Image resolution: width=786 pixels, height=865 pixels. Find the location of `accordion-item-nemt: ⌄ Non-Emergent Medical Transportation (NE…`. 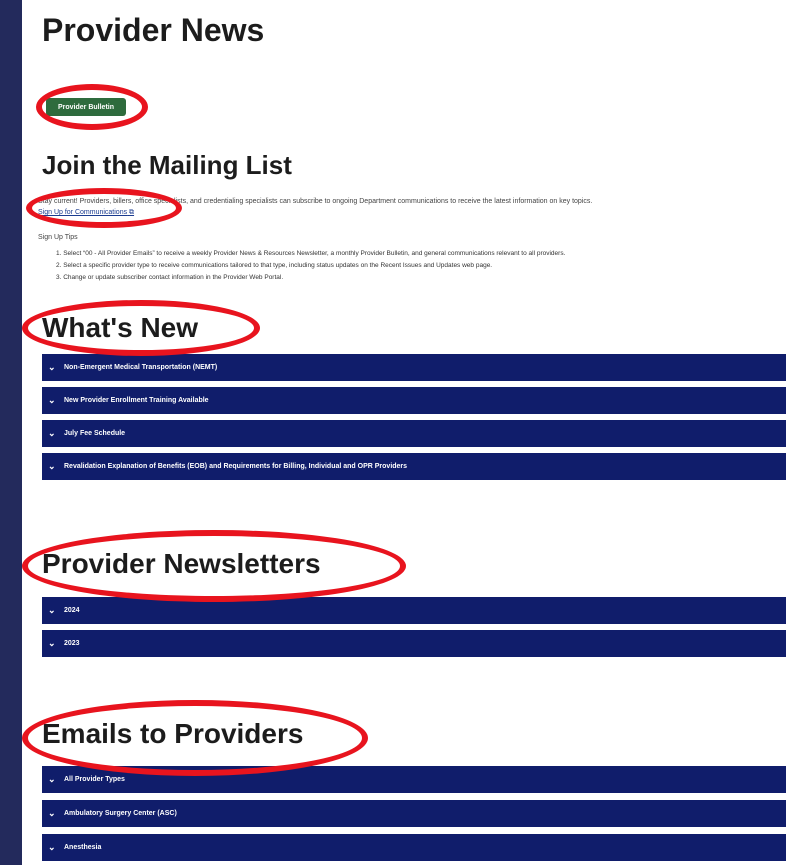

accordion-item-nemt: ⌄ Non-Emergent Medical Transportation (NE… is located at coordinates (414, 367).